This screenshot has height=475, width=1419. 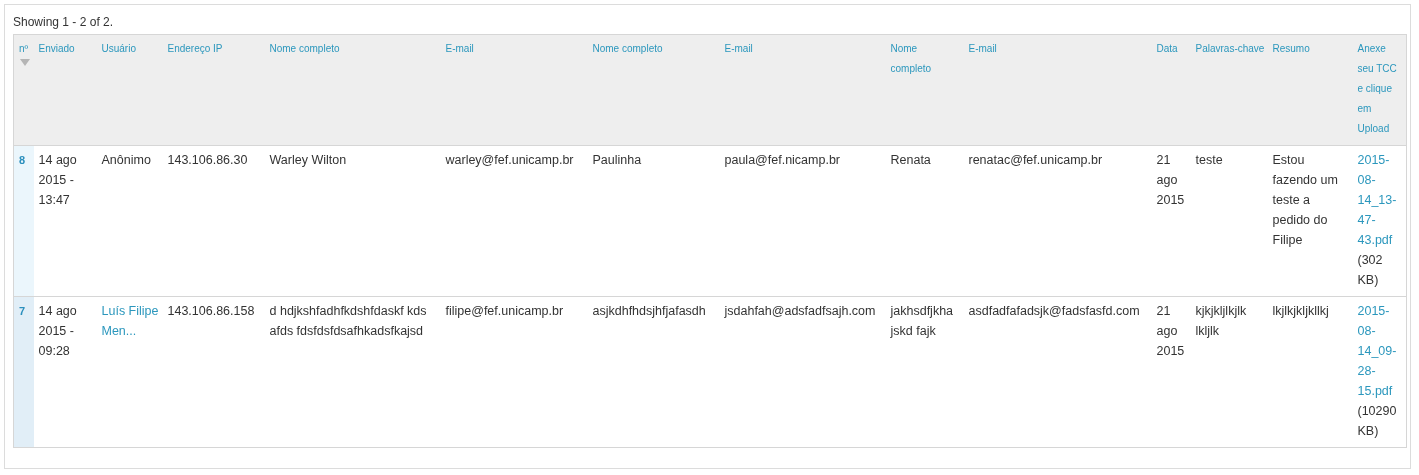 What do you see at coordinates (25, 49) in the screenshot?
I see `column-header-link: nº` at bounding box center [25, 49].